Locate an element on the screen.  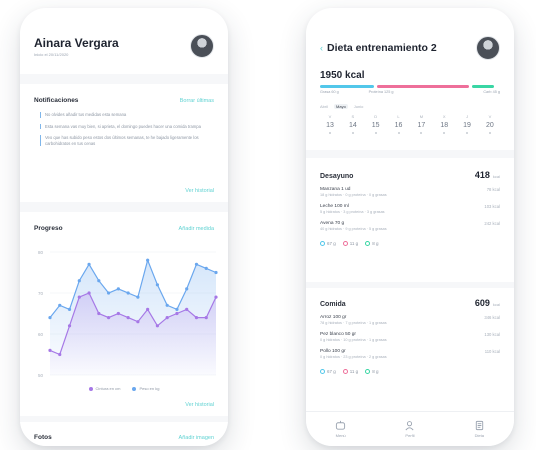
y-tick-label: 70 is located at coordinates (41, 293).